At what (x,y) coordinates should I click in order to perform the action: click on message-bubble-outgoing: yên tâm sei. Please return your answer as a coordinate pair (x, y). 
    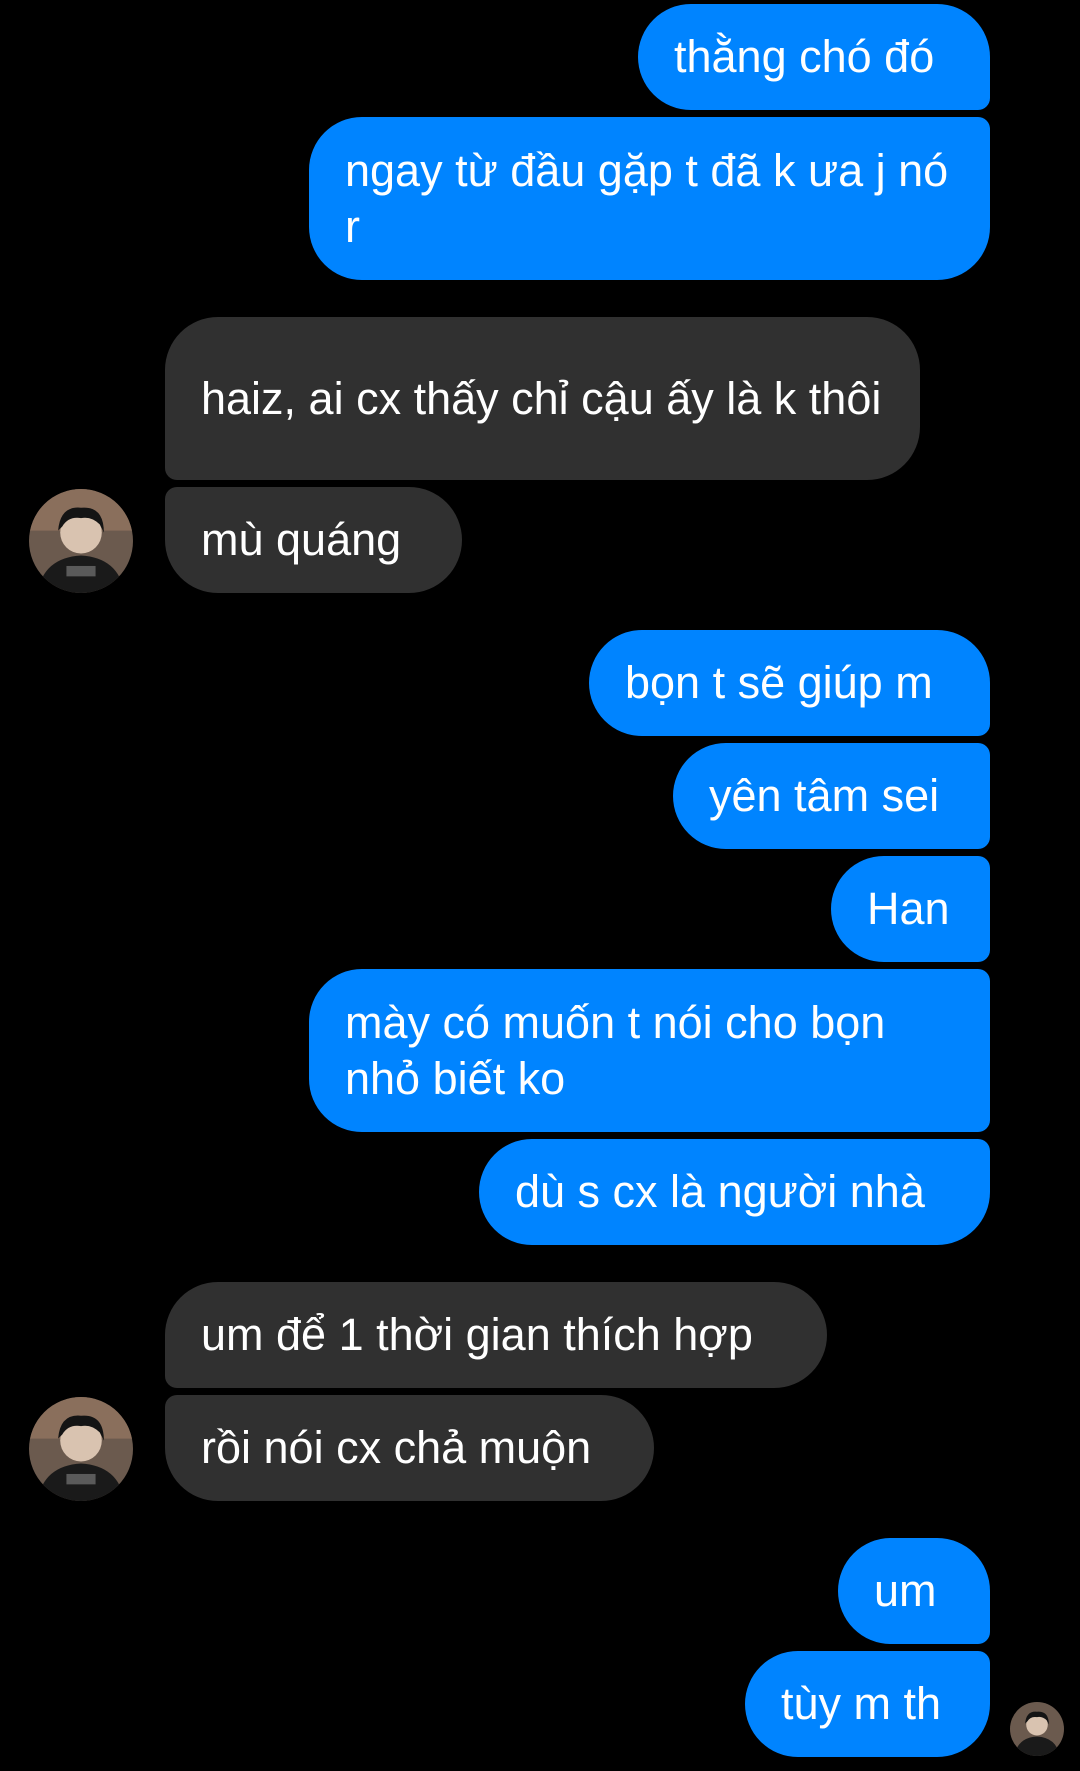
    Looking at the image, I should click on (831, 796).